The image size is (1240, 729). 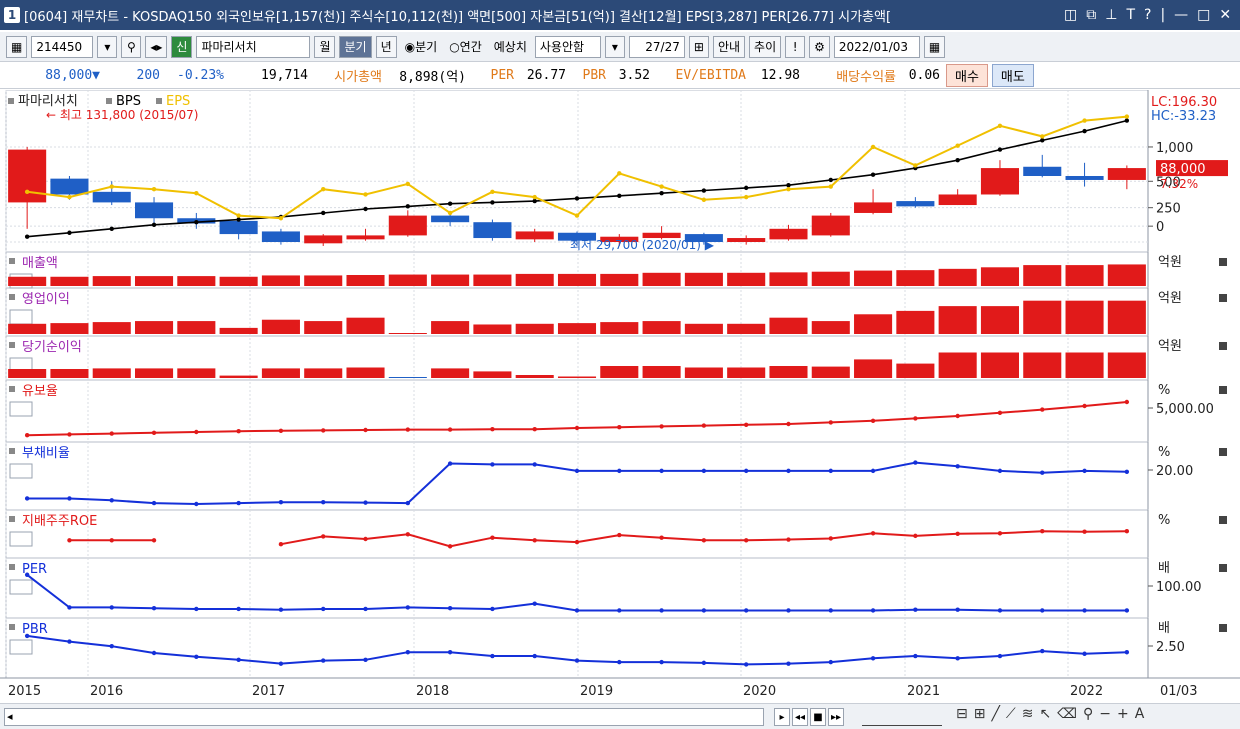 What do you see at coordinates (107, 46) in the screenshot?
I see `code-dropdown-icon: ▾` at bounding box center [107, 46].